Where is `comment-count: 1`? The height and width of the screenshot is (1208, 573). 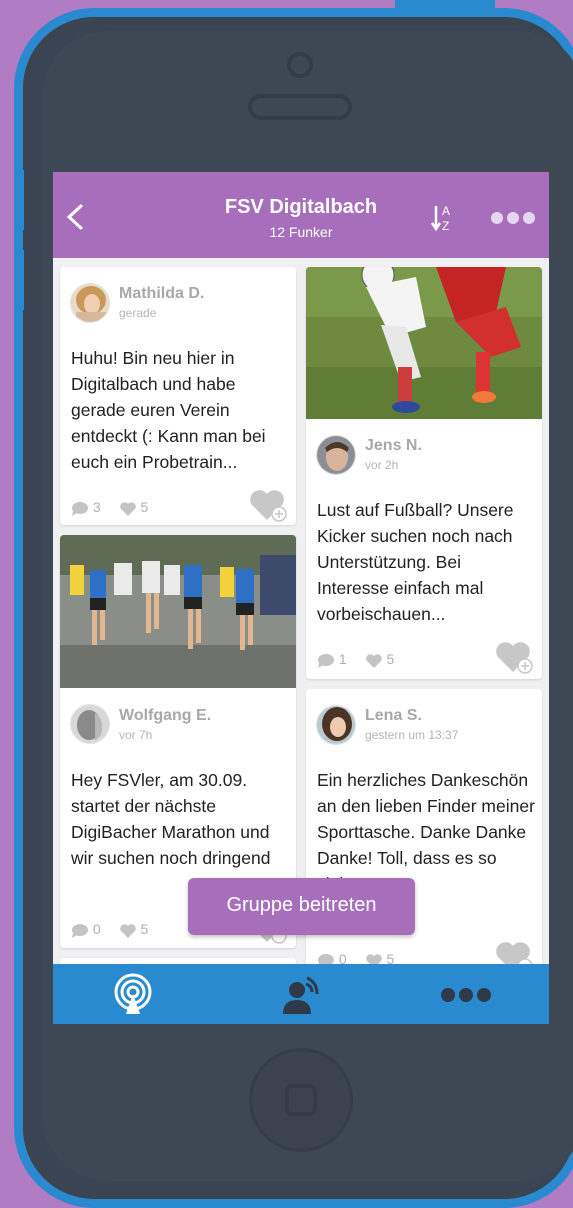 comment-count: 1 is located at coordinates (342, 659).